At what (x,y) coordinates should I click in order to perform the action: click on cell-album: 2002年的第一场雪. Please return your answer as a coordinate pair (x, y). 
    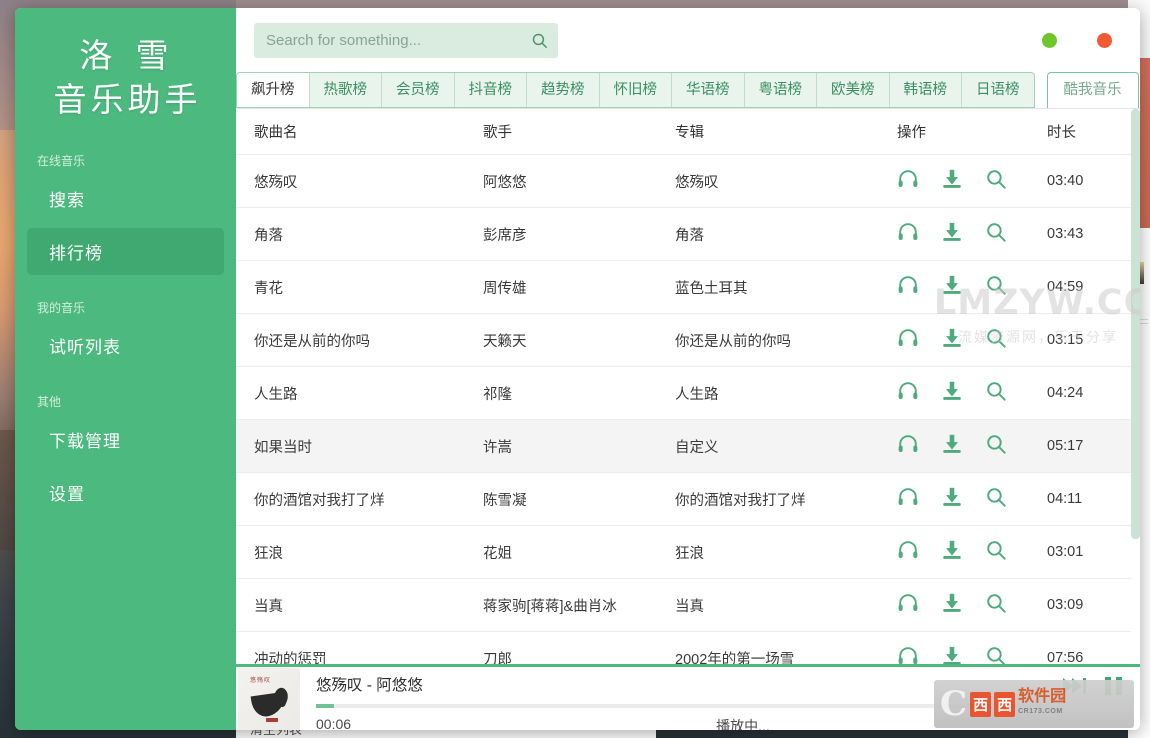
    Looking at the image, I should click on (786, 647).